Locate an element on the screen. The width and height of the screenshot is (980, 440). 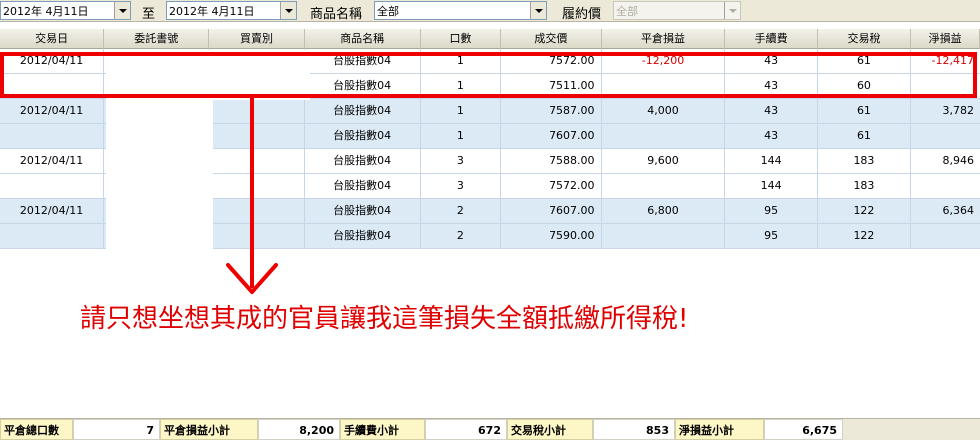
close-pnl-subtotal-label: 平倉損益小計 is located at coordinates (209, 429).